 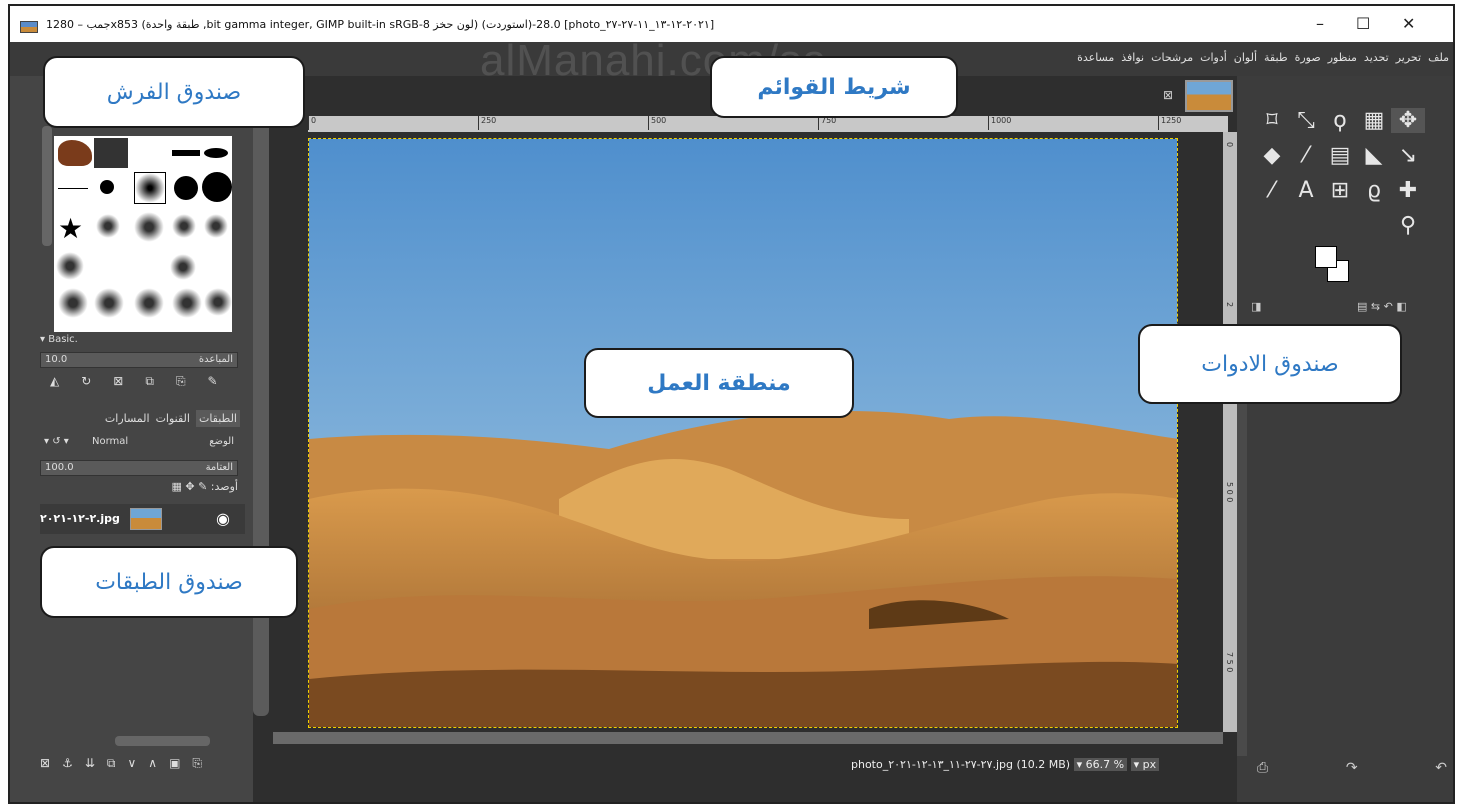 What do you see at coordinates (1376, 57) in the screenshot?
I see `menu-select: تحديد` at bounding box center [1376, 57].